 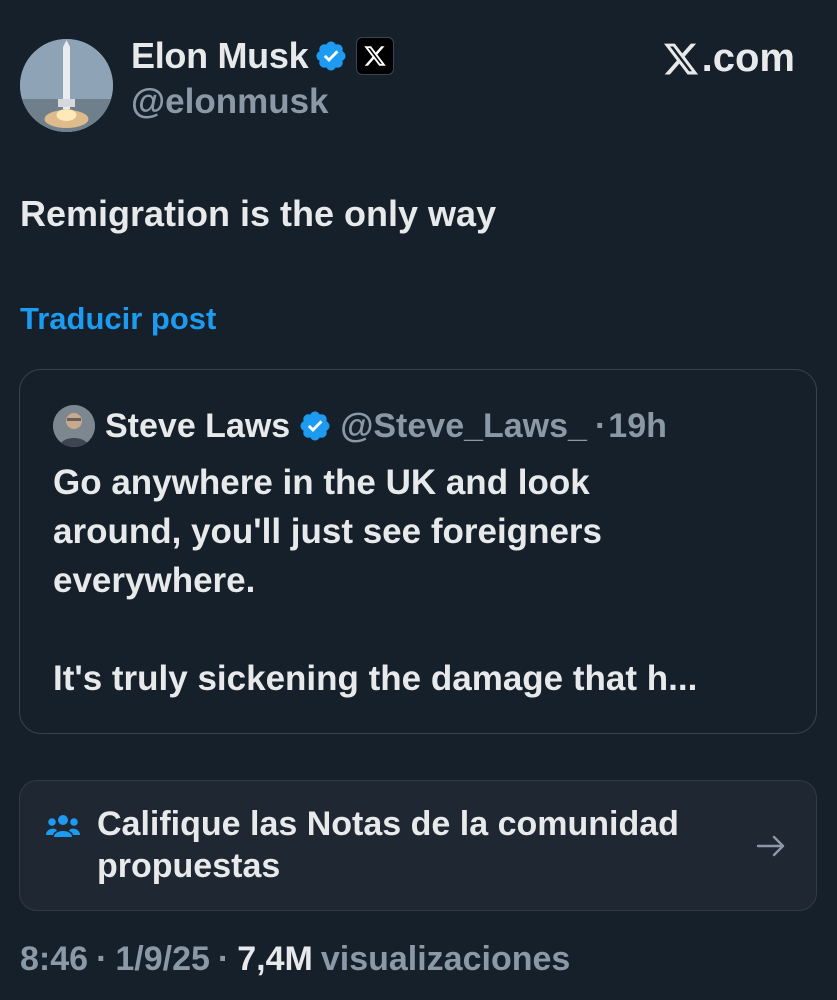 I want to click on x-logo-badge-icon, so click(x=375, y=56).